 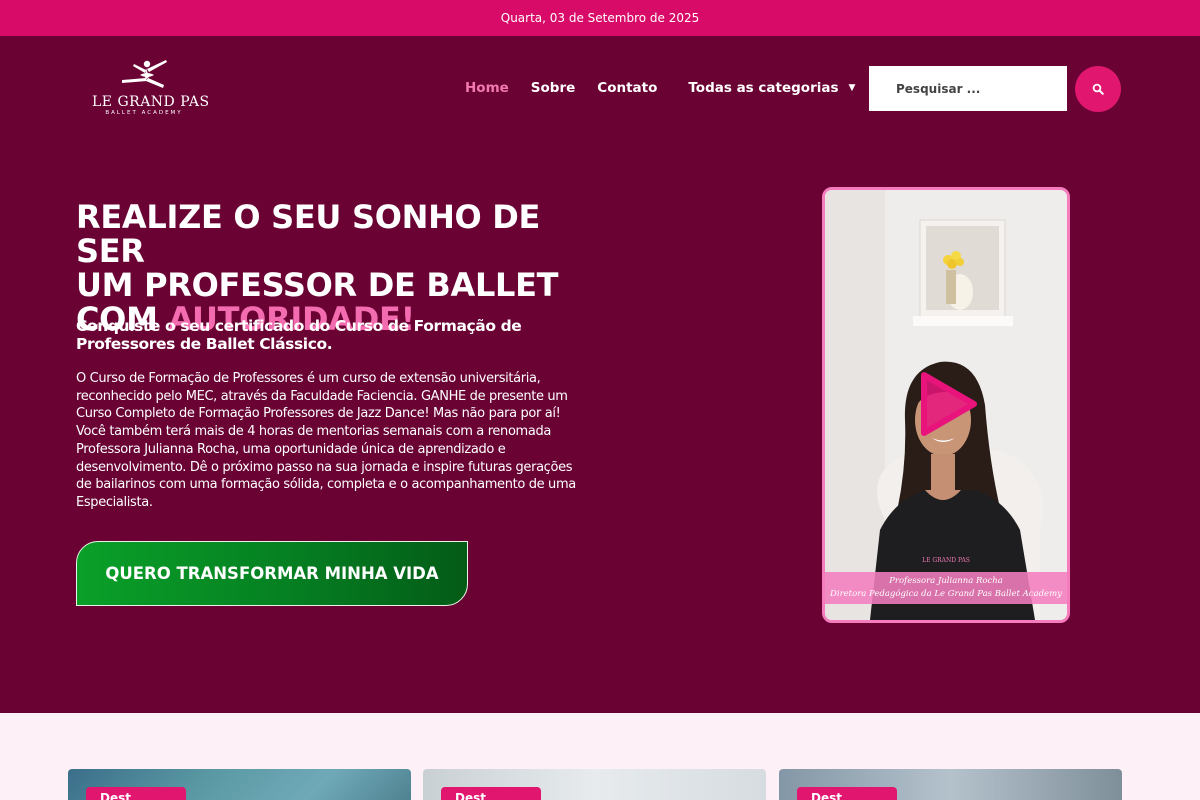 I want to click on search-icon, so click(x=1098, y=89).